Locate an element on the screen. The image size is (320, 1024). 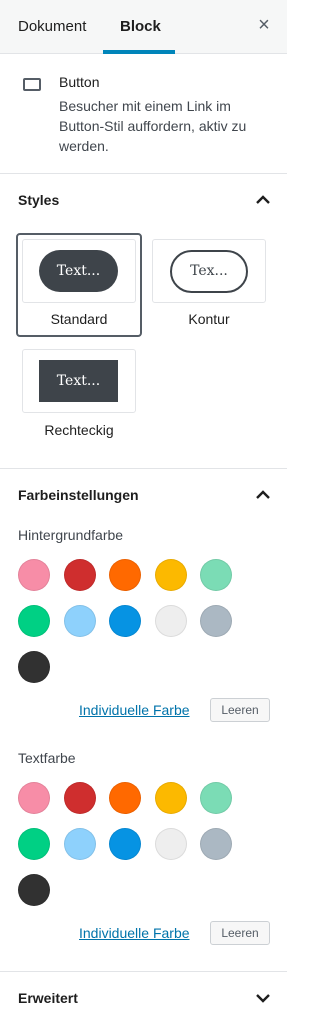
styles-panel-title: Styles is located at coordinates (39, 200).